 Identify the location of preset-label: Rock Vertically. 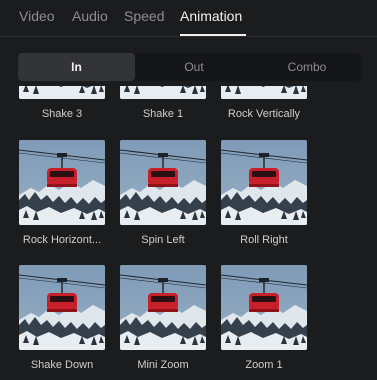
(264, 114).